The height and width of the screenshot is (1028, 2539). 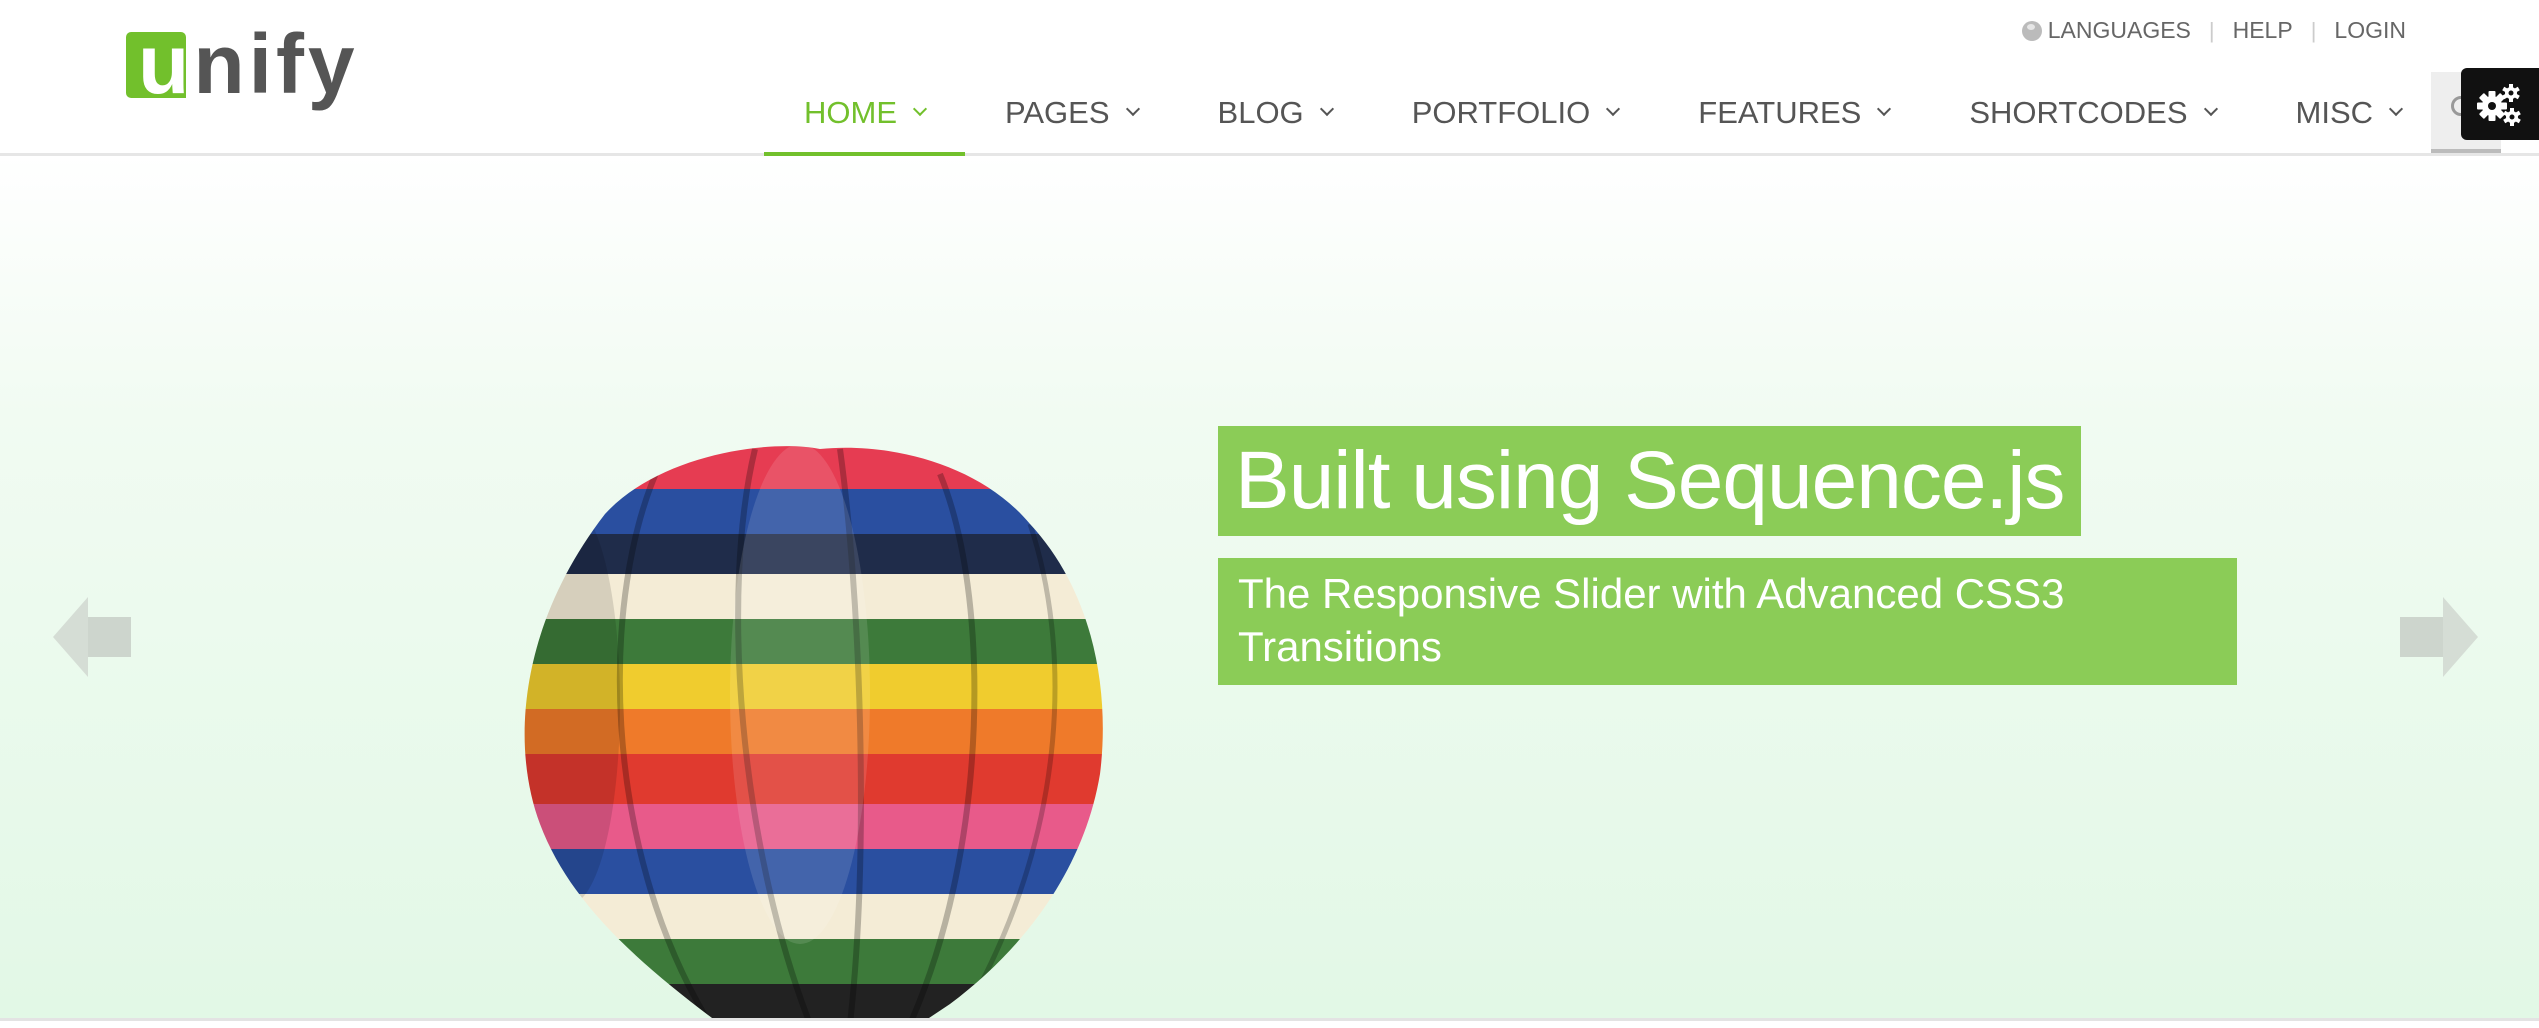 What do you see at coordinates (2334, 112) in the screenshot?
I see `nav-item-label: MISC` at bounding box center [2334, 112].